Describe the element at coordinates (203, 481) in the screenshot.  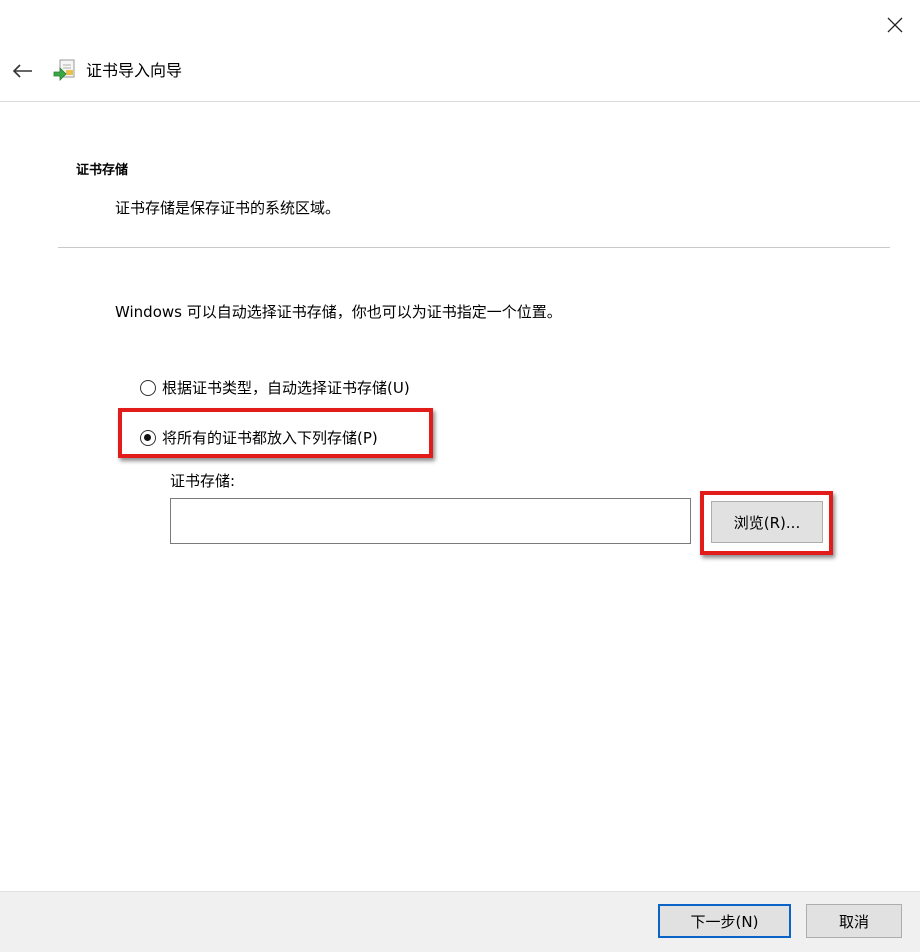
I see `store-field-label: 证书存储:` at that location.